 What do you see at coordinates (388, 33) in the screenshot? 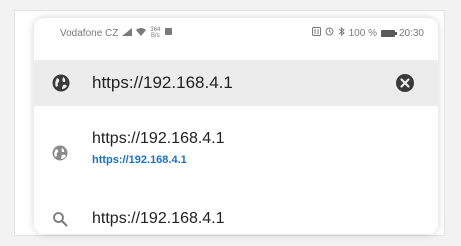
I see `battery-icon` at bounding box center [388, 33].